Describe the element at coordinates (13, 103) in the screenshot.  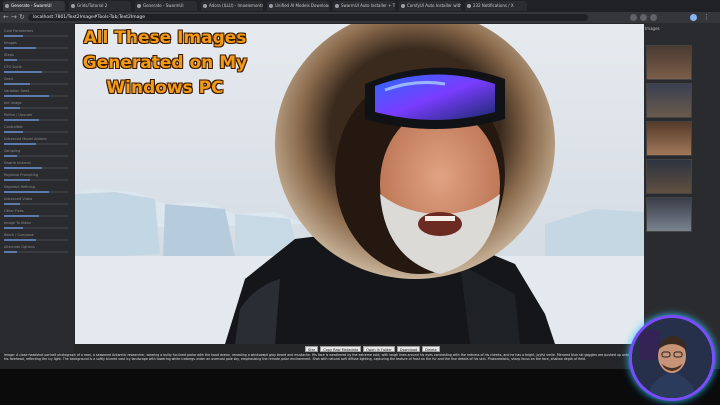
I see `sidebar-param-label: Init Image` at that location.